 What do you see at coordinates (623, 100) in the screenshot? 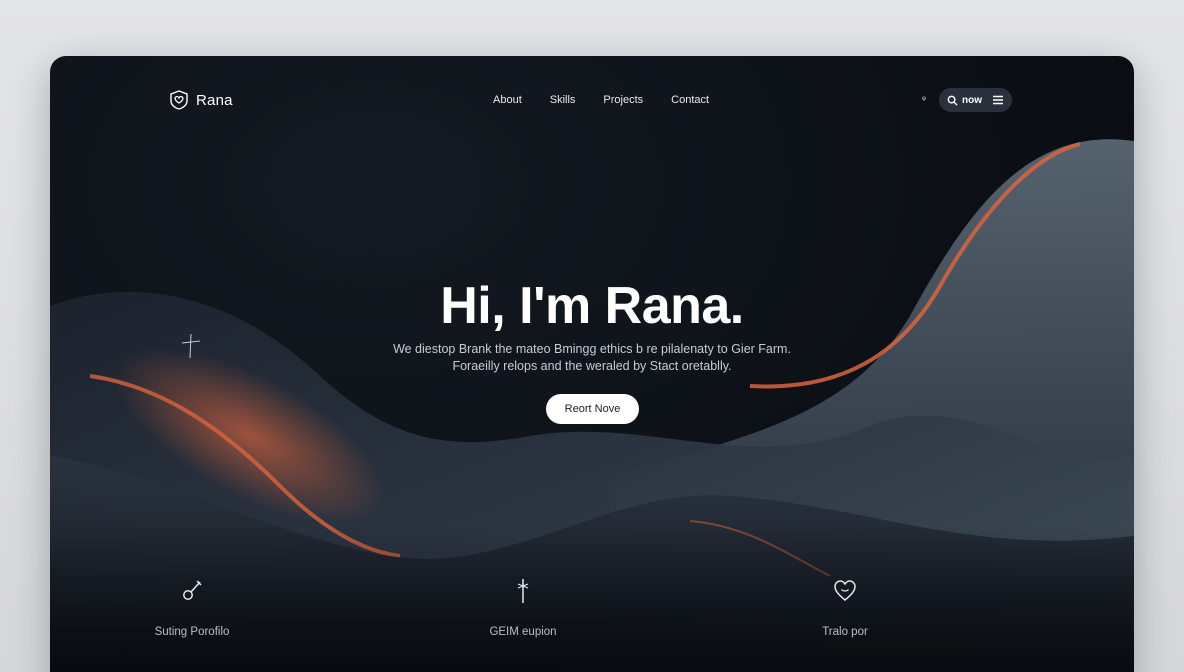
I see `nav-item-projects: Projects` at bounding box center [623, 100].